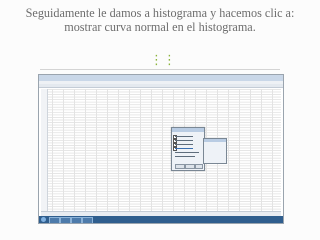 The width and height of the screenshot is (320, 240). Describe the element at coordinates (161, 219) in the screenshot. I see `taskbar` at that location.